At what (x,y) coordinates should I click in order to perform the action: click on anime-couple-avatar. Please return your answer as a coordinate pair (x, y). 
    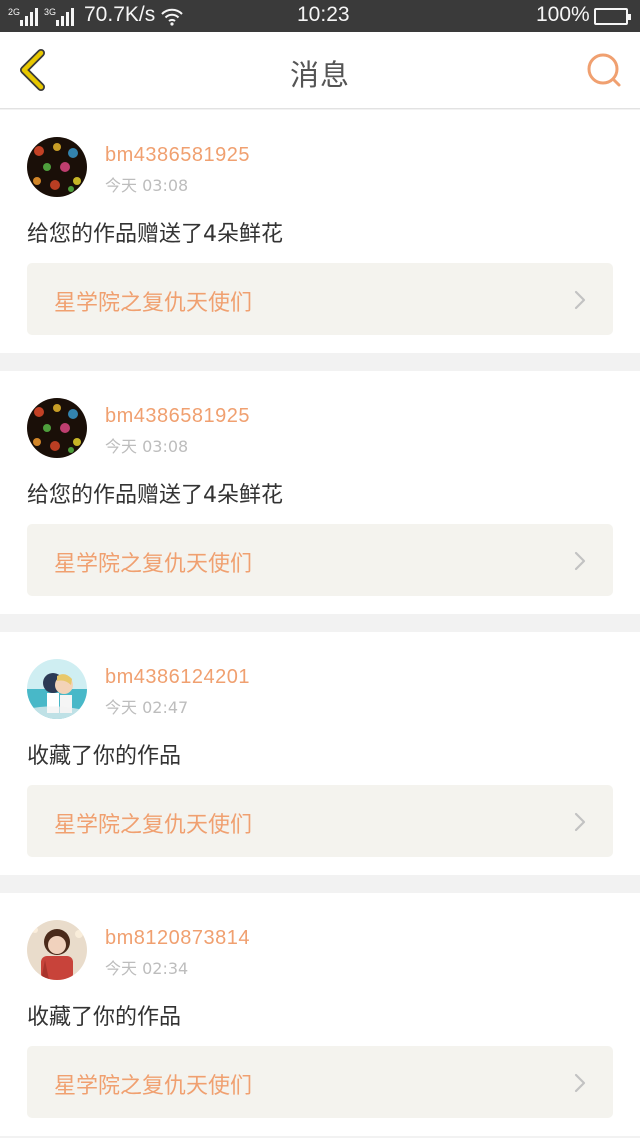
    Looking at the image, I should click on (57, 689).